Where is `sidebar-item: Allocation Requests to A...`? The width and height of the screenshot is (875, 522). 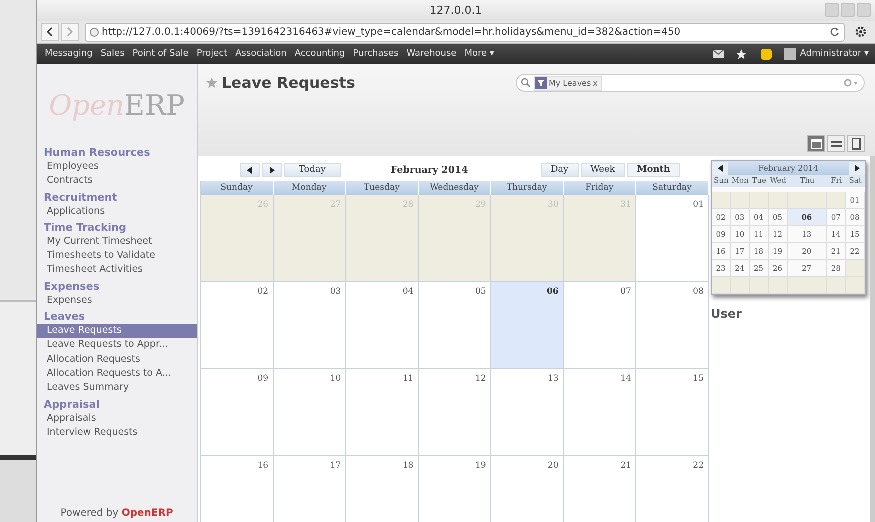 sidebar-item: Allocation Requests to A... is located at coordinates (117, 374).